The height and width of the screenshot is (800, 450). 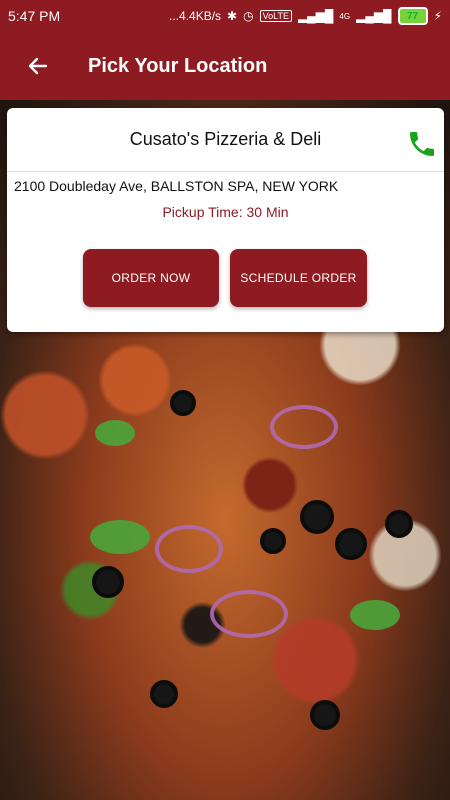 What do you see at coordinates (248, 16) in the screenshot?
I see `alarm-icon: ◷` at bounding box center [248, 16].